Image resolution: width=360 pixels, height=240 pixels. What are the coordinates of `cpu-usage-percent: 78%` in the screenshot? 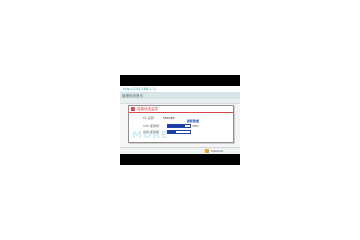 It's located at (195, 126).